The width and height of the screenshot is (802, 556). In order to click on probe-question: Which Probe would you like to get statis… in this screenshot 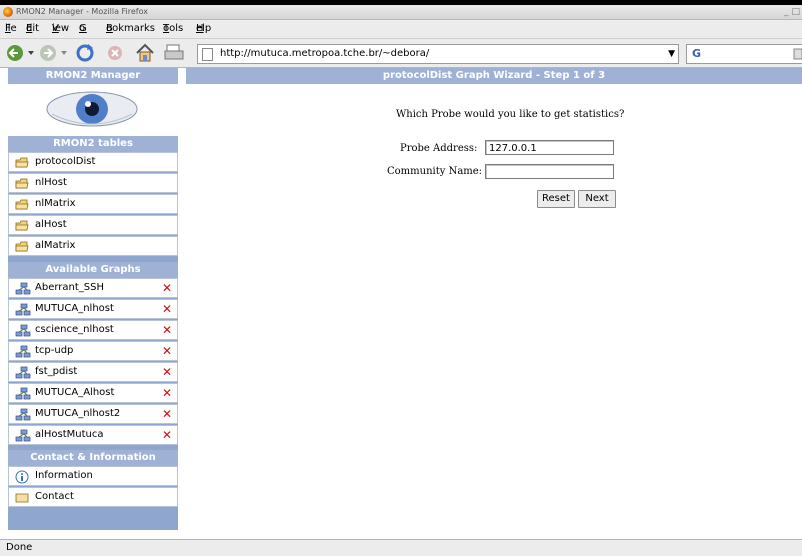, I will do `click(510, 114)`.